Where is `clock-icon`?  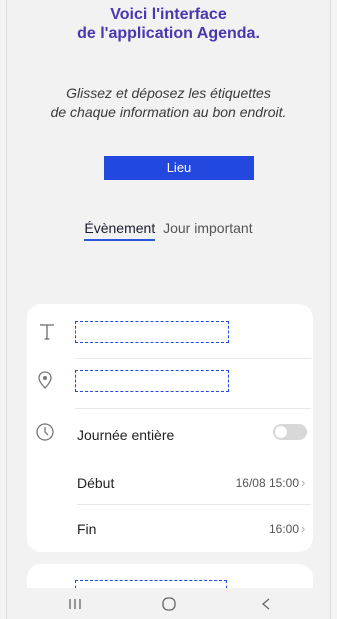 clock-icon is located at coordinates (45, 432).